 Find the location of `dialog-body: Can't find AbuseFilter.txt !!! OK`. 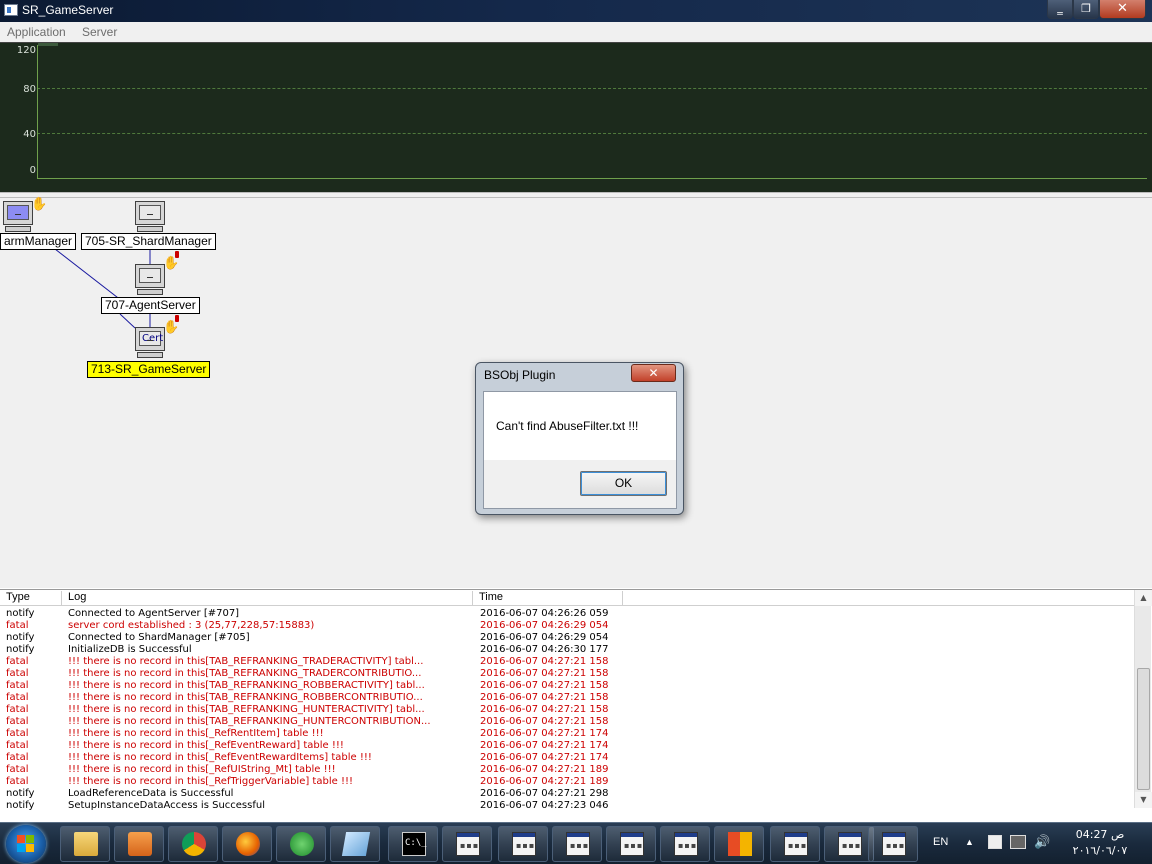

dialog-body: Can't find AbuseFilter.txt !!! OK is located at coordinates (580, 450).